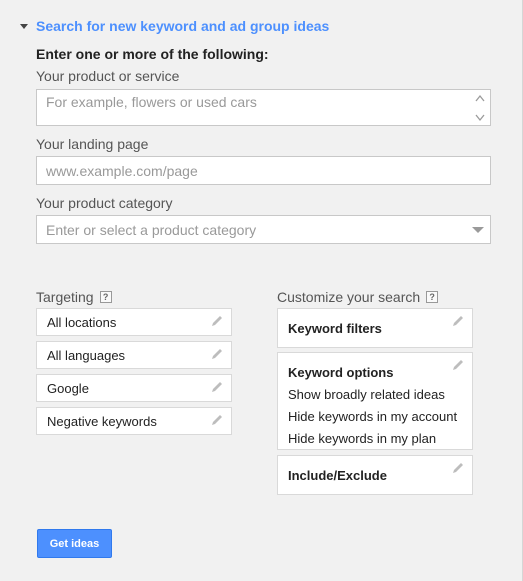  I want to click on keyword-option-hide-account: Hide keywords in my account, so click(373, 416).